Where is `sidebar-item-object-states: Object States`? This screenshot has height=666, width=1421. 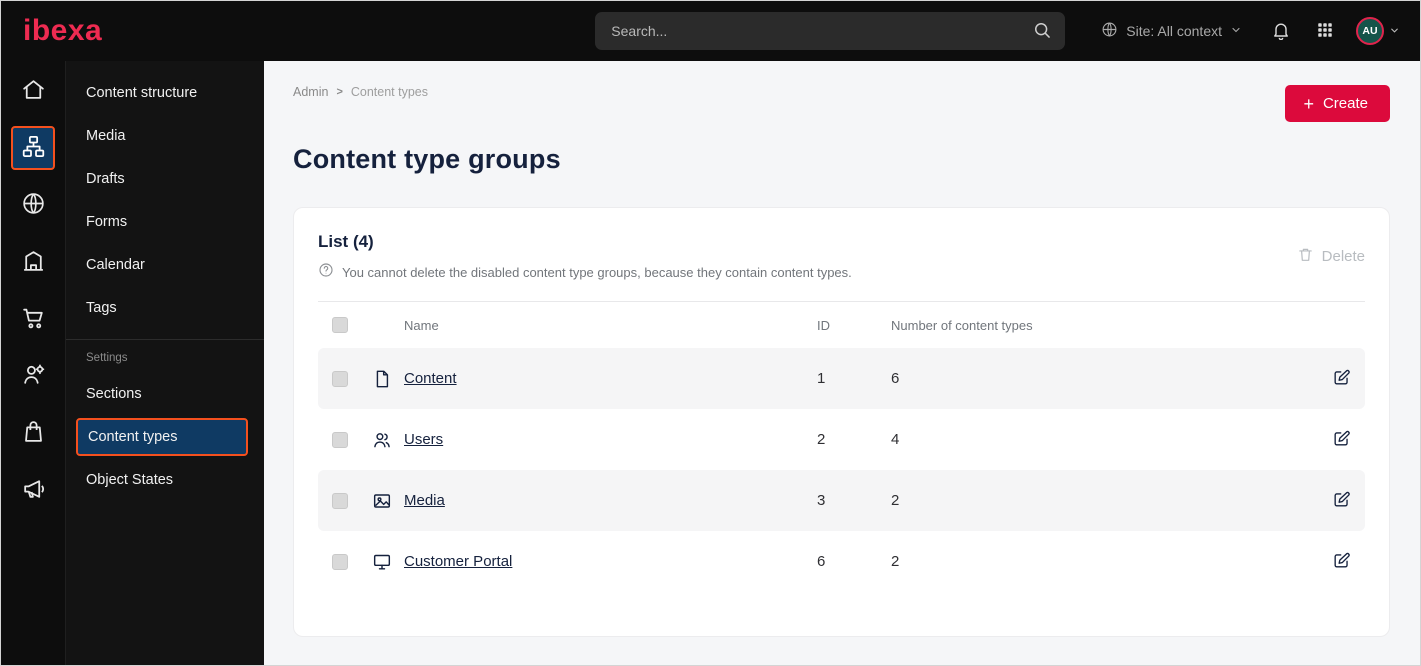
sidebar-item-object-states: Object States is located at coordinates (165, 479).